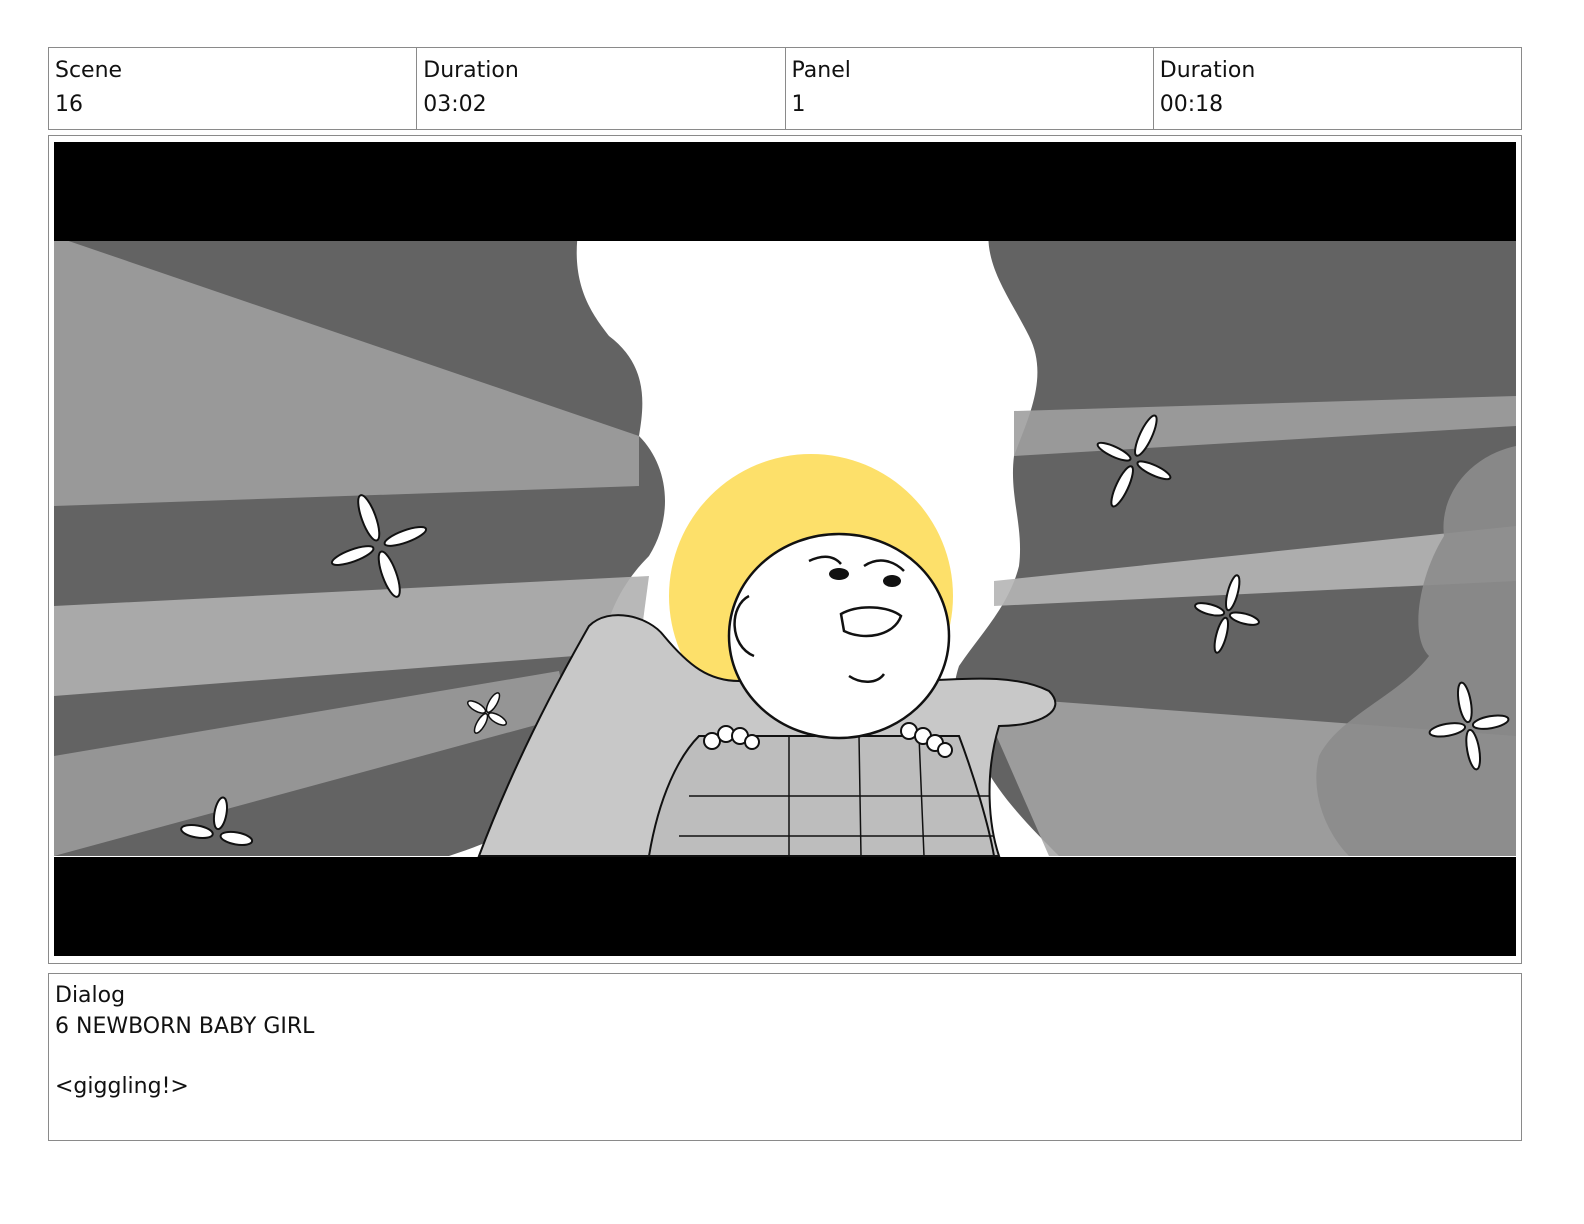  Describe the element at coordinates (122, 1086) in the screenshot. I see `dialog-line: <giggling!>` at that location.